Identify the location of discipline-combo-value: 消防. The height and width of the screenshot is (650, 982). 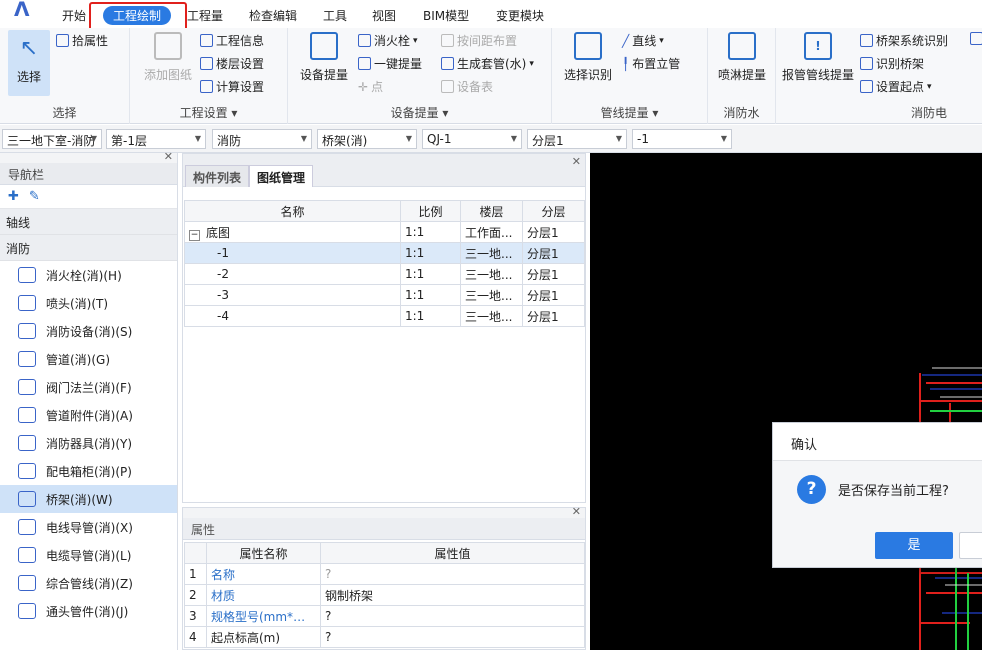
(229, 141).